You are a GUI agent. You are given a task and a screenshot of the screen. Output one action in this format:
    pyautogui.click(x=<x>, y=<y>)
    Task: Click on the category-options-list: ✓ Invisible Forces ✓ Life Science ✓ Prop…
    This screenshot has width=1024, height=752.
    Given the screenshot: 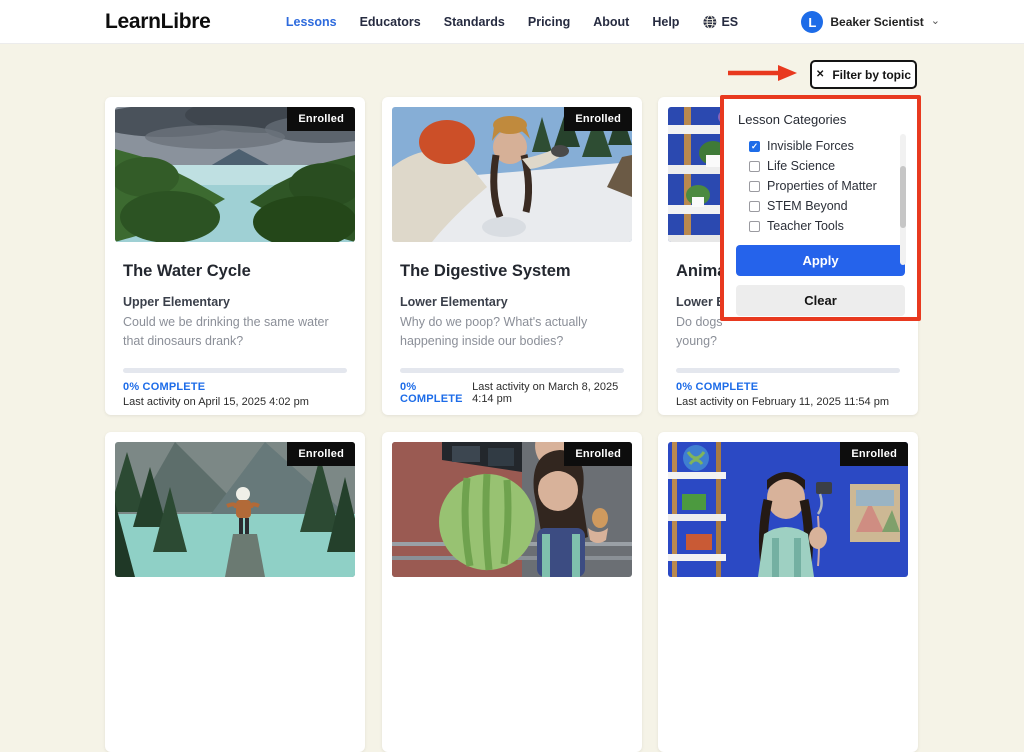 What is the action you would take?
    pyautogui.click(x=827, y=186)
    